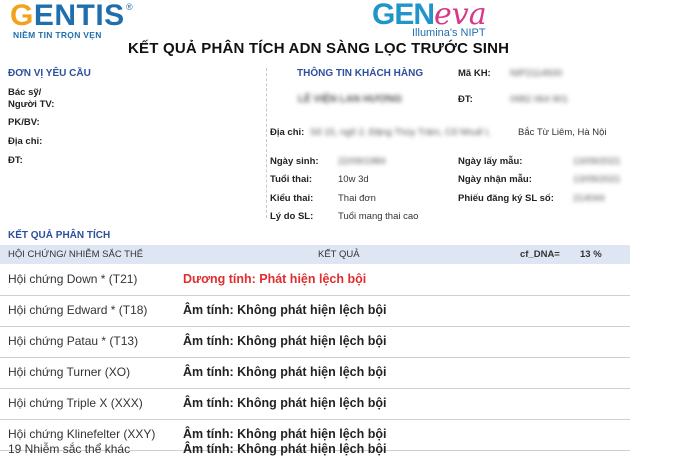 Image resolution: width=680 pixels, height=471 pixels. Describe the element at coordinates (67, 16) in the screenshot. I see `gentis-wordmark: GENTIS` at that location.